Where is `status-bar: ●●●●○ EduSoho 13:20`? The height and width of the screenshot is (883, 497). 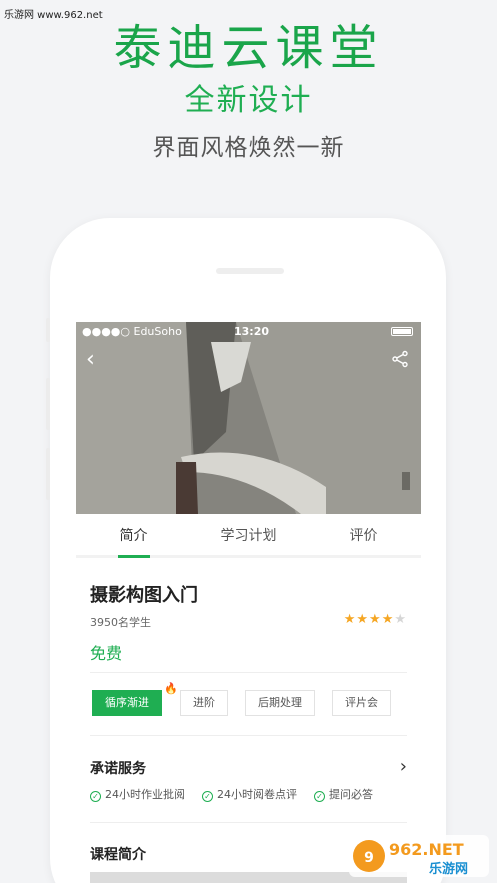 status-bar: ●●●●○ EduSoho 13:20 is located at coordinates (248, 331).